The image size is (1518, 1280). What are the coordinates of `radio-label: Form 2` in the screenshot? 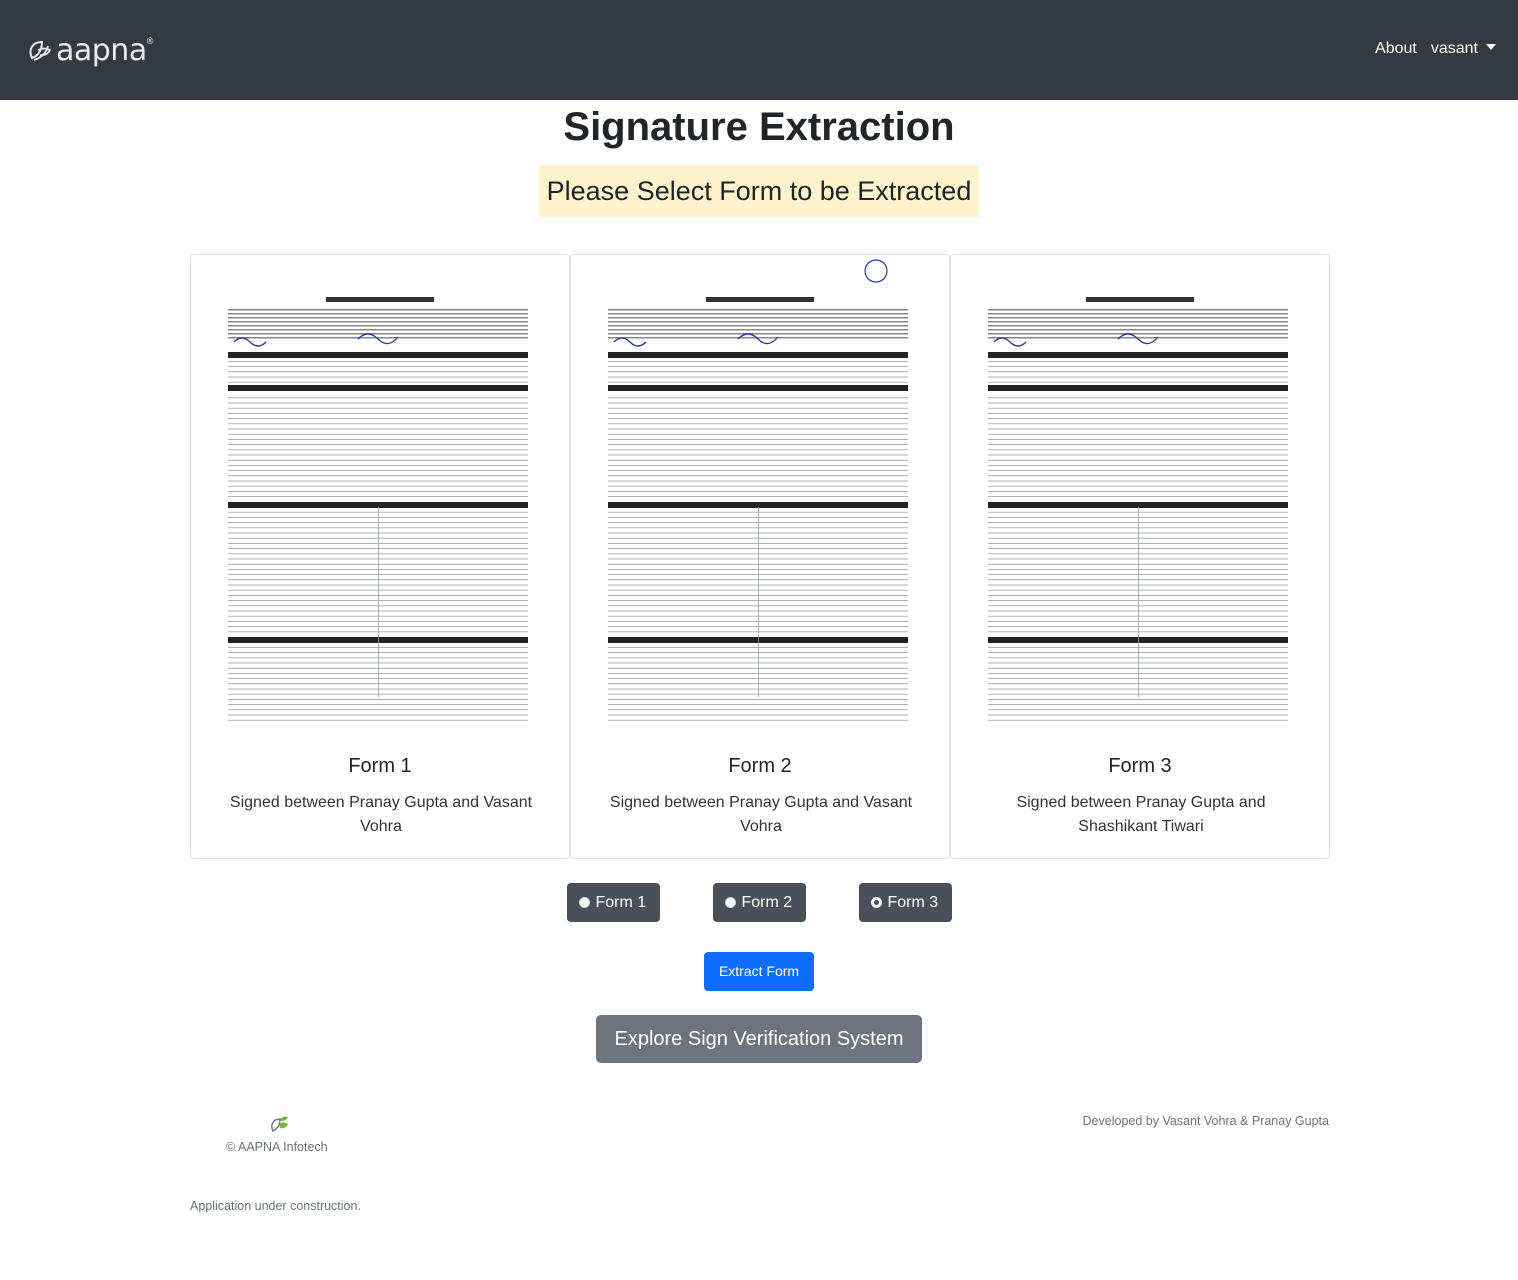 It's located at (767, 902).